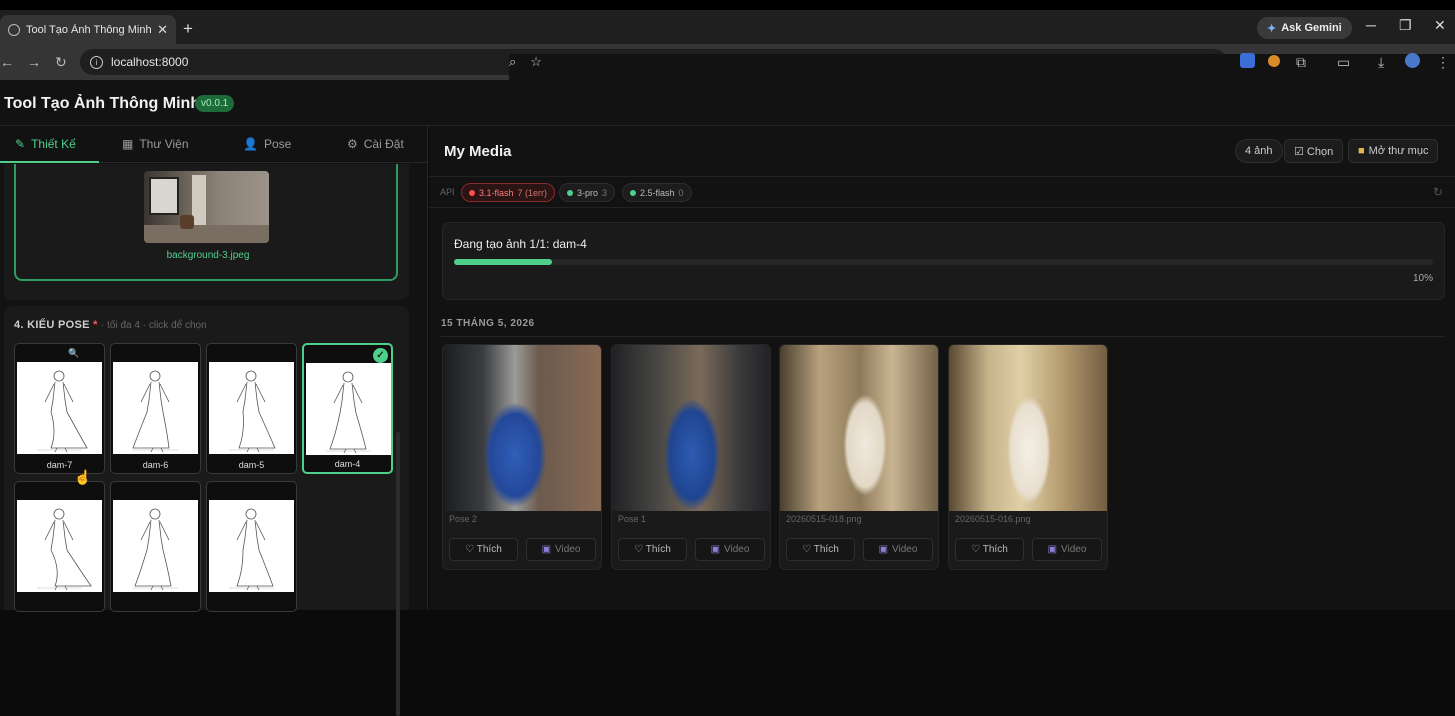 The width and height of the screenshot is (1455, 716). What do you see at coordinates (375, 144) in the screenshot?
I see `tab-cai-dat: ⚙ Cài Đặt` at bounding box center [375, 144].